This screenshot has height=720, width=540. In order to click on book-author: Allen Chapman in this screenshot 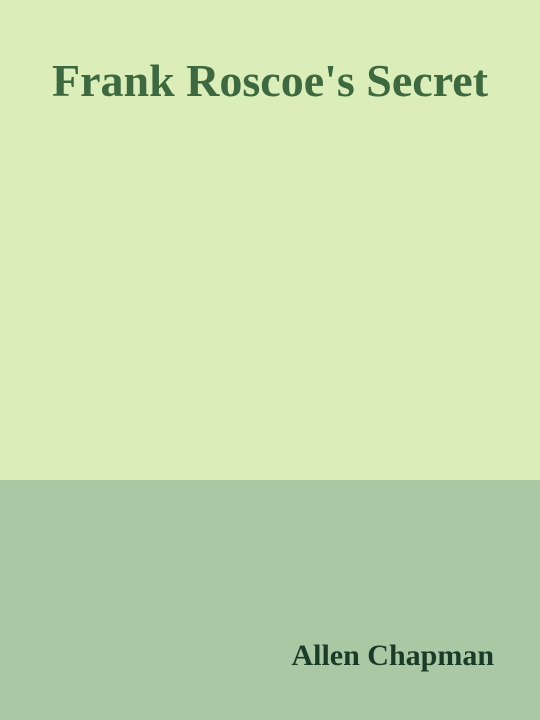, I will do `click(392, 655)`.